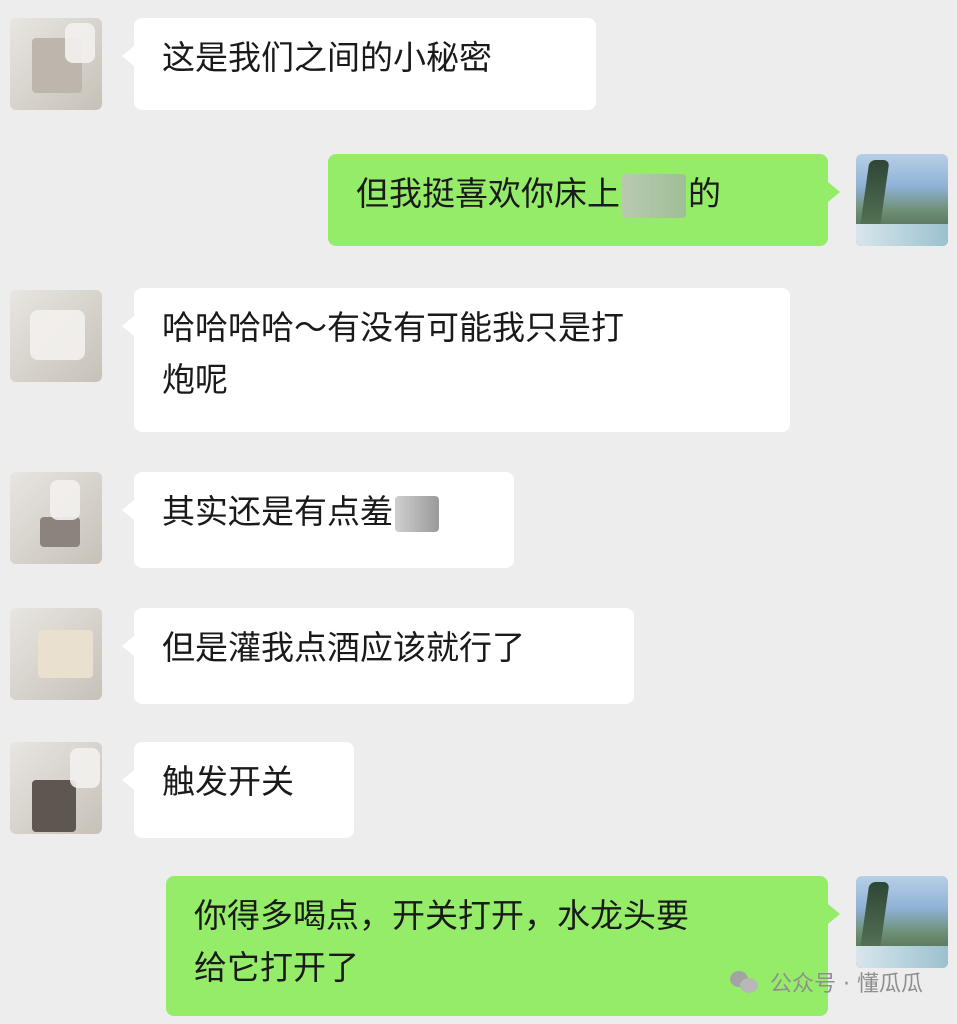  I want to click on message-bubble-incoming: 这是我们之间的小秘密, so click(359, 64).